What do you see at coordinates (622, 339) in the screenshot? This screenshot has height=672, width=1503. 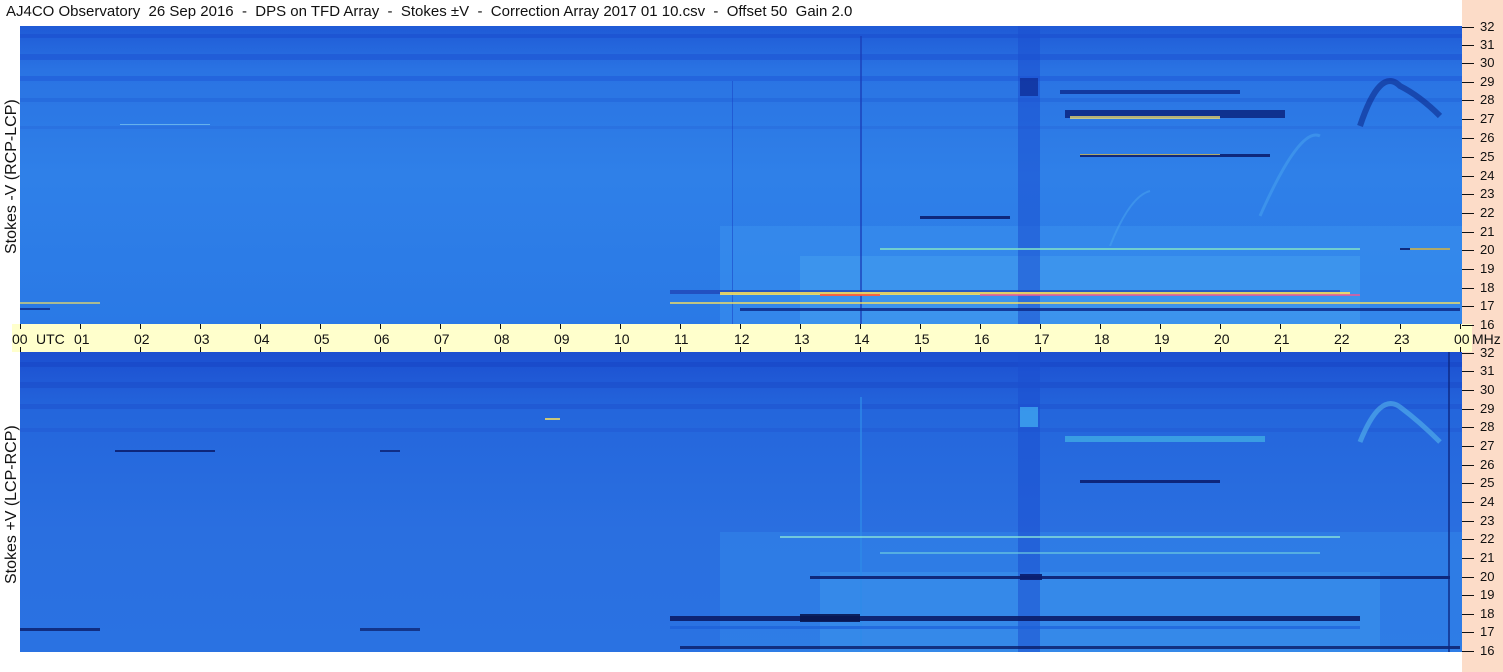 I see `time-label: 10` at bounding box center [622, 339].